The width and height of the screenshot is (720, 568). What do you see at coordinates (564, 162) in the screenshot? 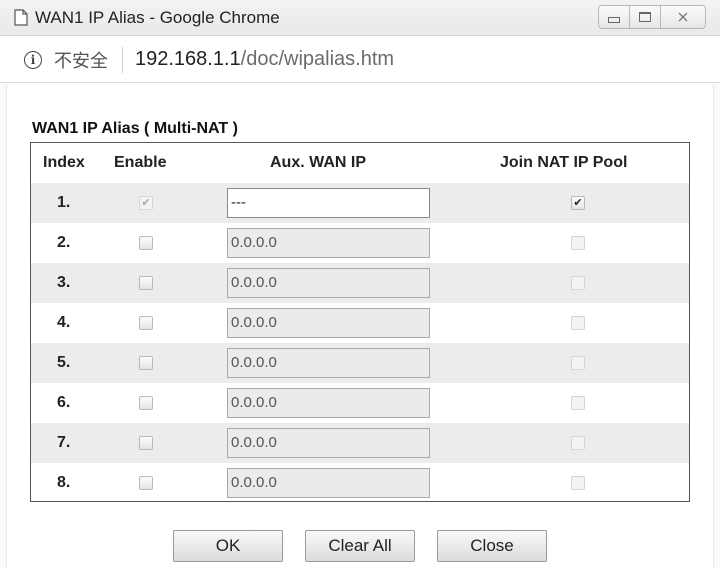
I see `header-join-nat: Join NAT IP Pool` at bounding box center [564, 162].